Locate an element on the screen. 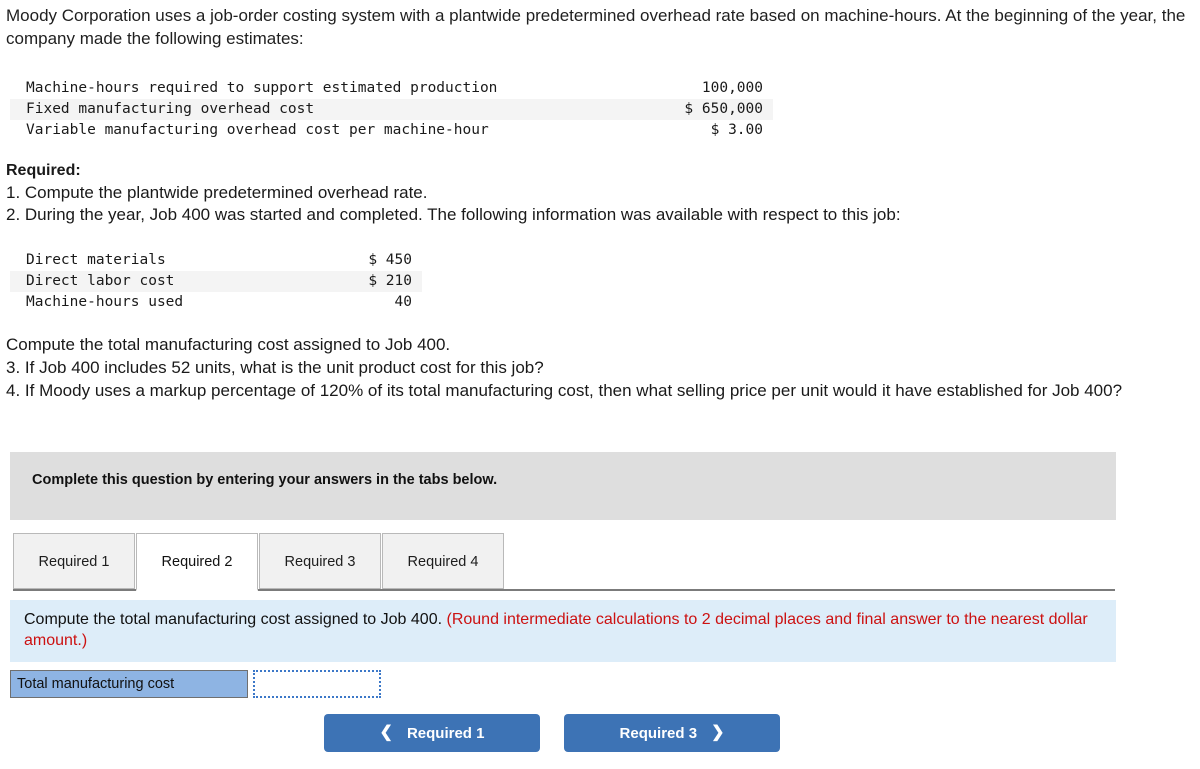 The image size is (1200, 769). job-row-label: Direct labor cost is located at coordinates (159, 281).